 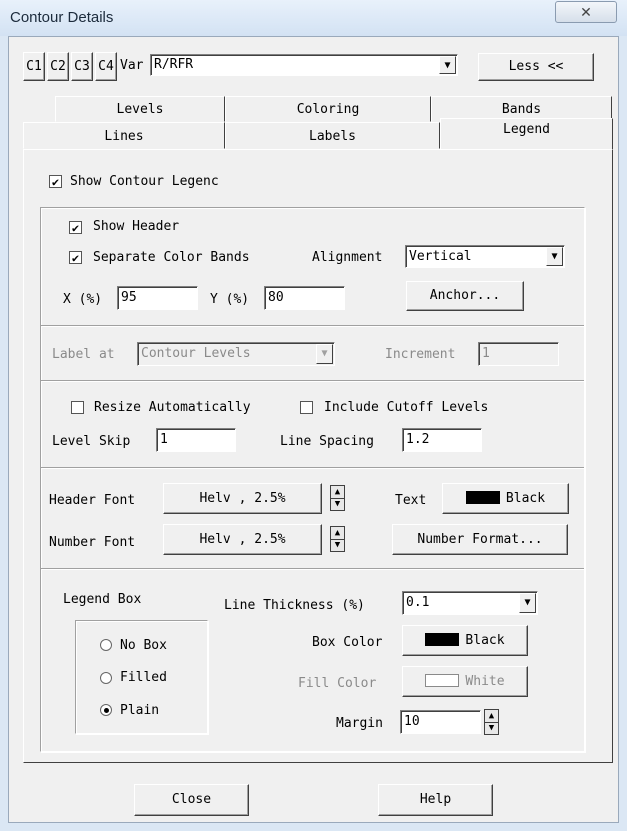 I want to click on no-box-radio, so click(x=106, y=645).